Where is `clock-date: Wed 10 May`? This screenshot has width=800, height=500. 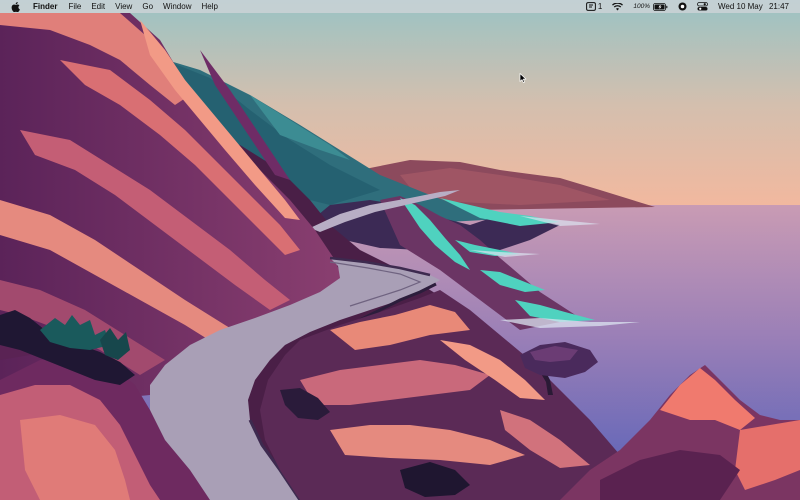
clock-date: Wed 10 May is located at coordinates (740, 6).